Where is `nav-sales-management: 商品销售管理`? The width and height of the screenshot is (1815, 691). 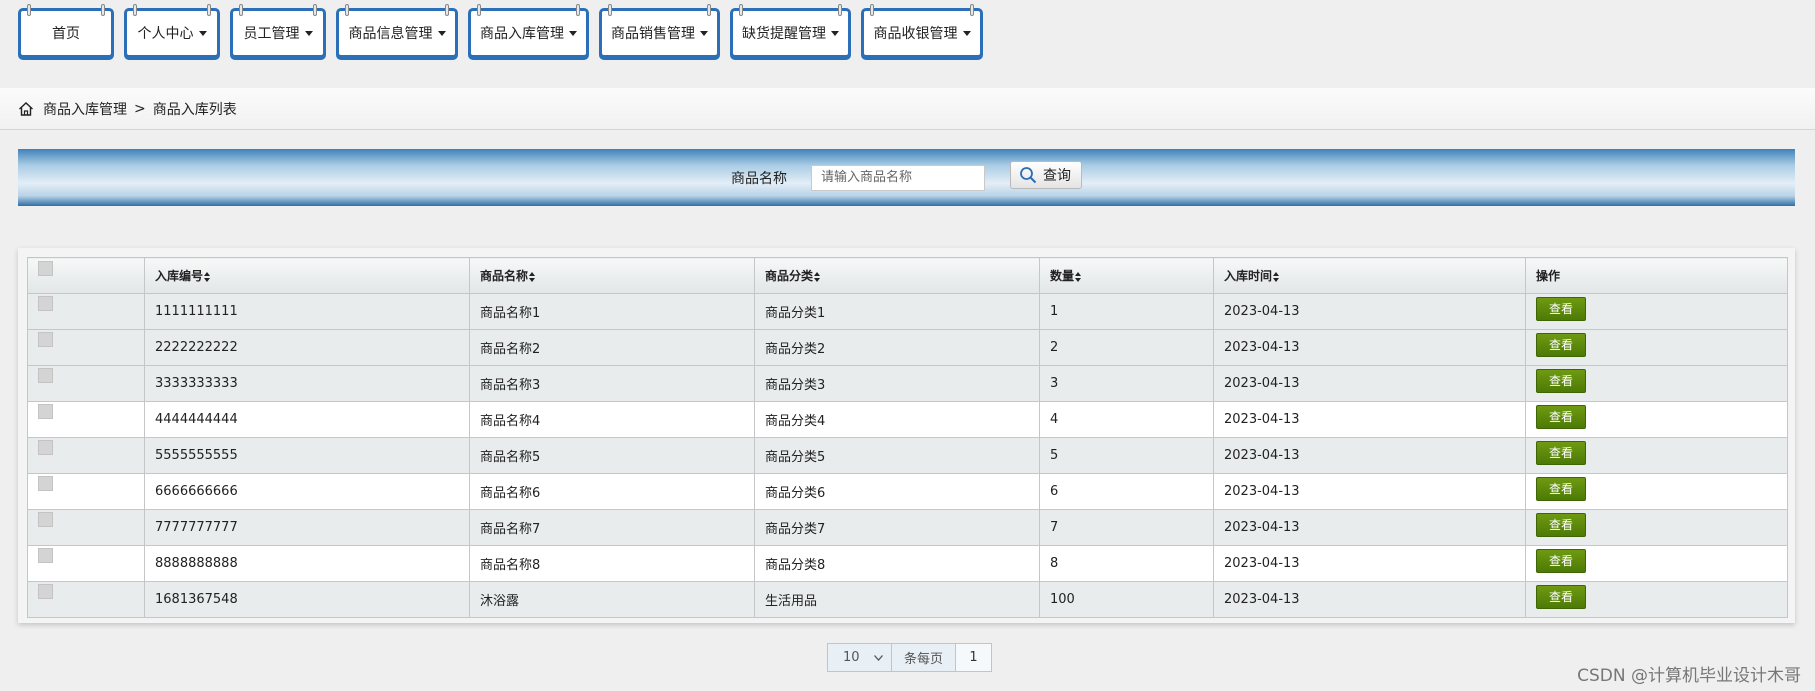 nav-sales-management: 商品销售管理 is located at coordinates (659, 32).